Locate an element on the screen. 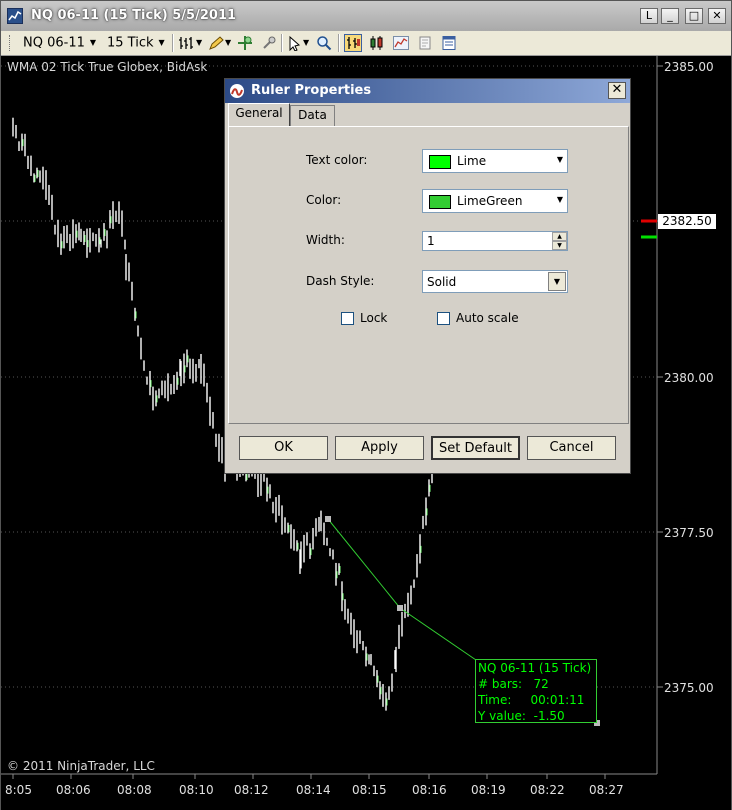  auto-scale-checkbox-box is located at coordinates (443, 318).